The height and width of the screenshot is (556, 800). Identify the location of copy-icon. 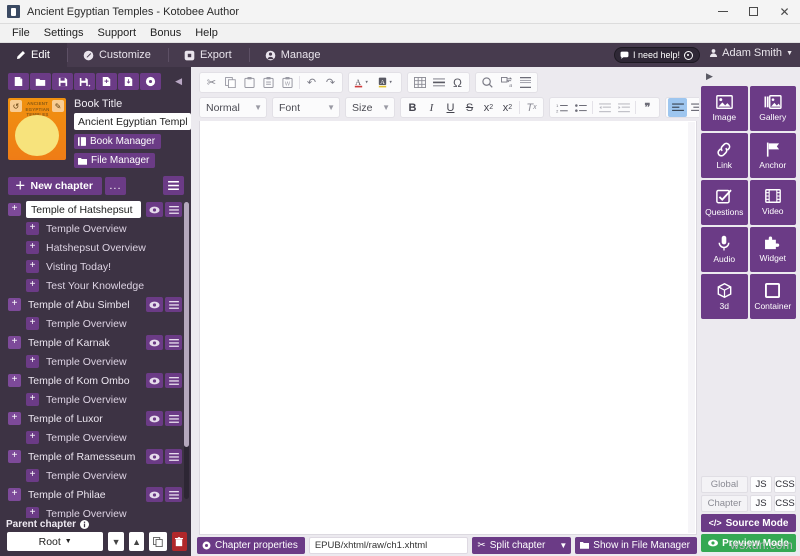
(230, 82).